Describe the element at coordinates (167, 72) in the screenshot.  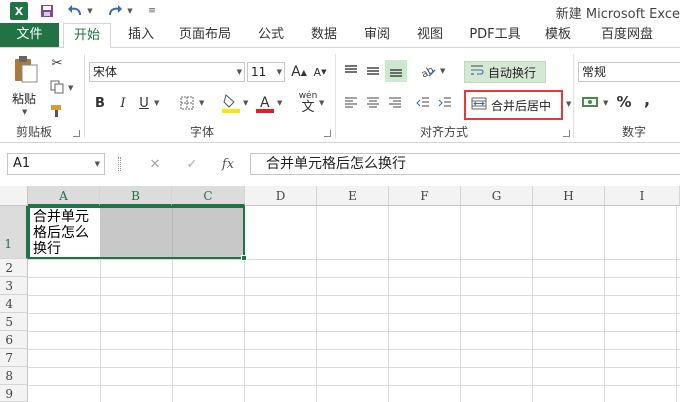
I see `font-name-field: 宋体 ▼` at that location.